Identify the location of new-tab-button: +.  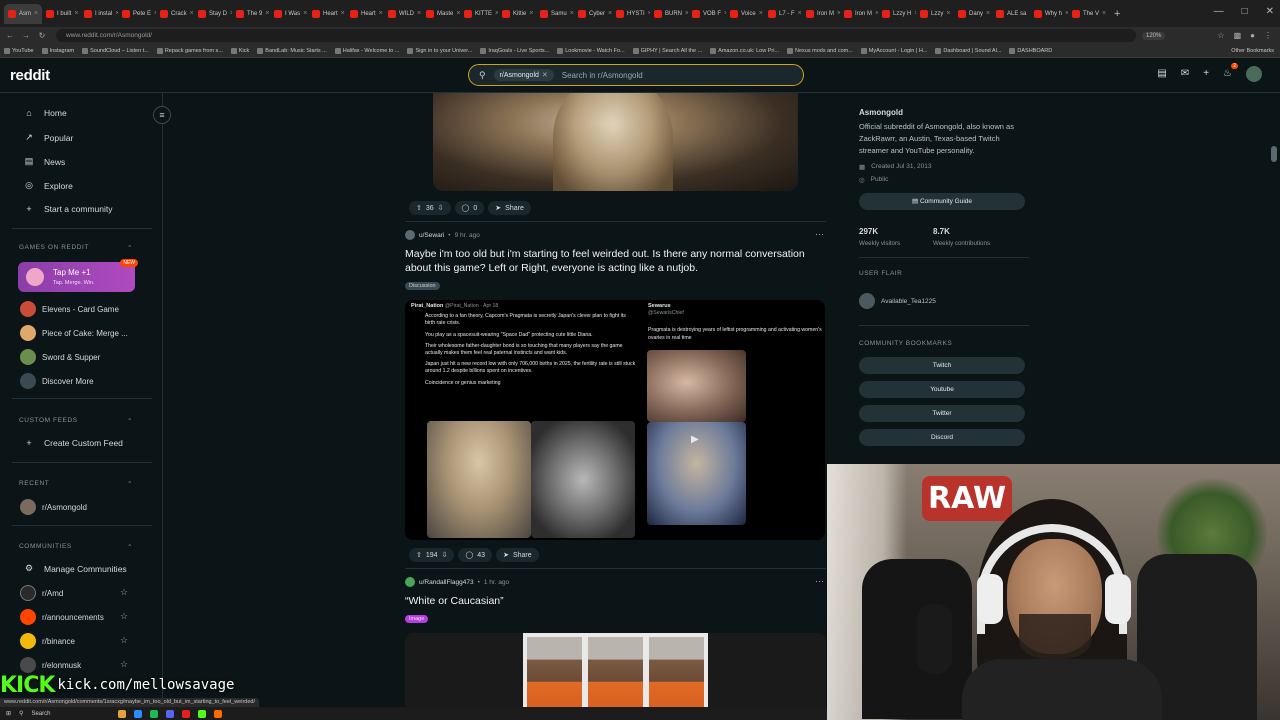
(1117, 14).